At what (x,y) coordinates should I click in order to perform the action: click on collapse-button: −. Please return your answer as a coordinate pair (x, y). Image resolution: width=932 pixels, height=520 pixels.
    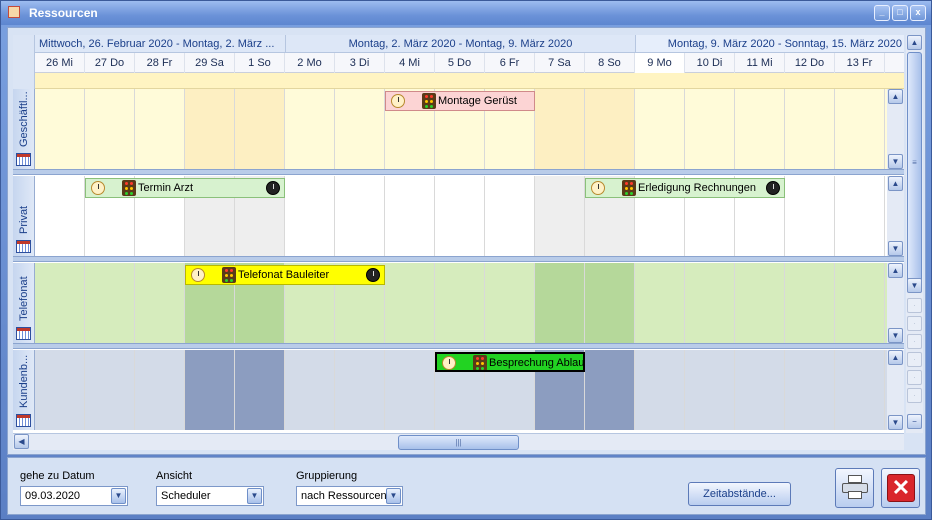
    Looking at the image, I should click on (914, 421).